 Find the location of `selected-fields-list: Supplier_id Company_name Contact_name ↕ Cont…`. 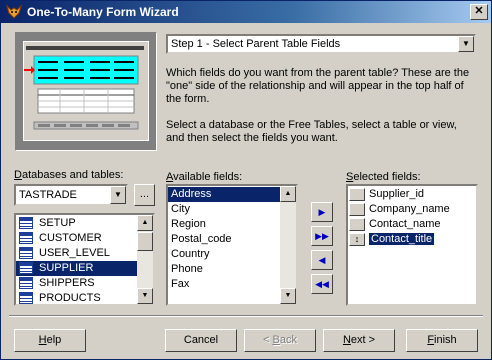

selected-fields-list: Supplier_id Company_name Contact_name ↕ Cont… is located at coordinates (412, 245).